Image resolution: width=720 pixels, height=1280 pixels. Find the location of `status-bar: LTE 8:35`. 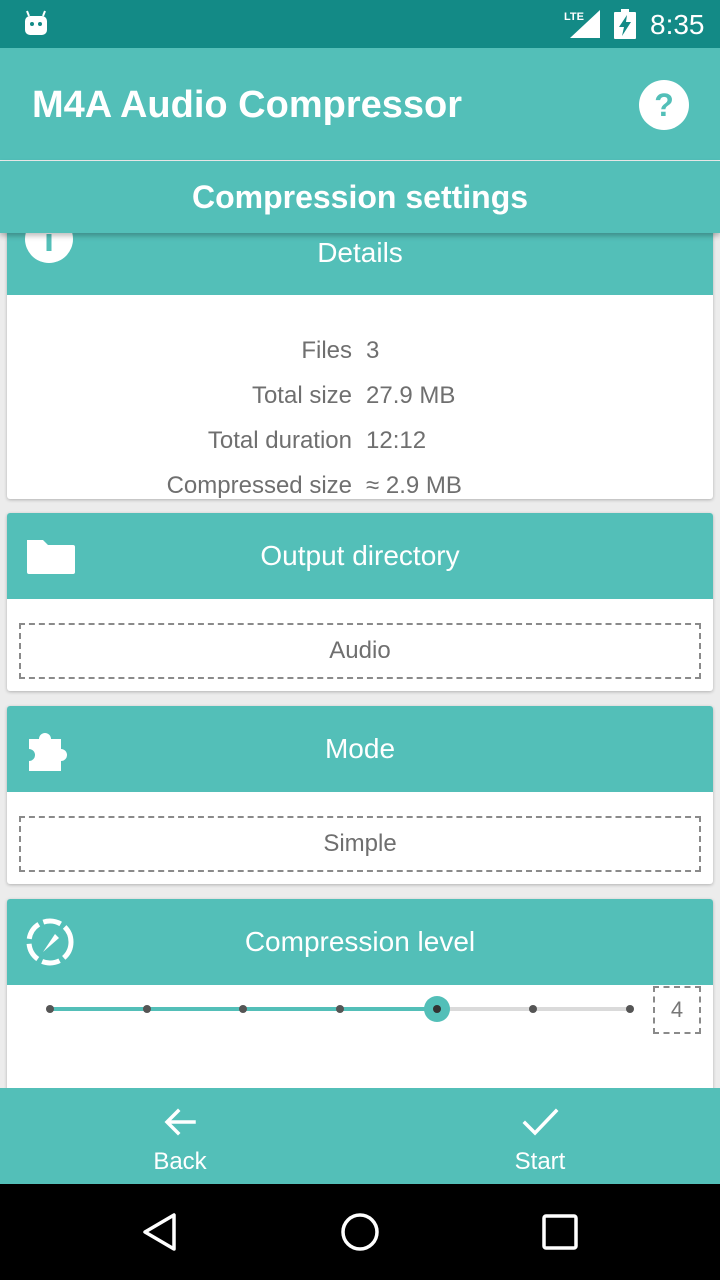

status-bar: LTE 8:35 is located at coordinates (360, 24).